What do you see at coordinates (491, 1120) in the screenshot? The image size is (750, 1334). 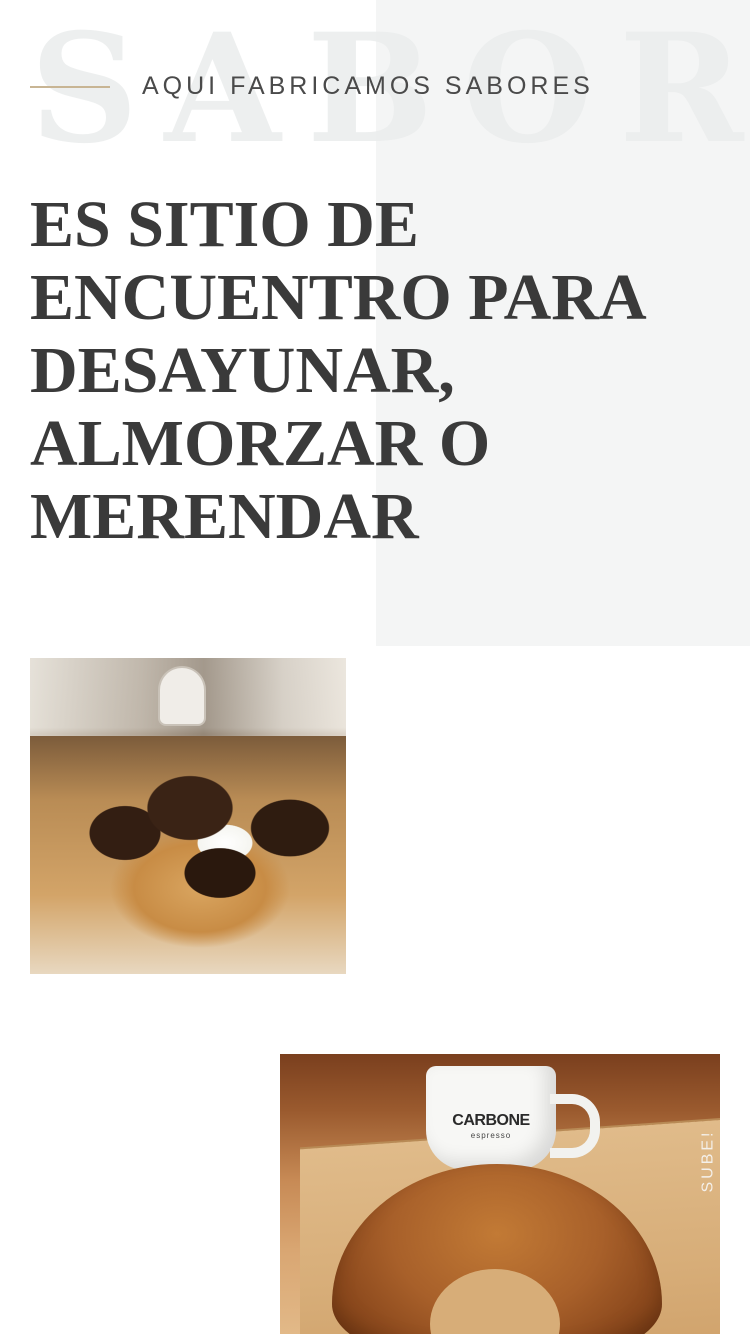 I see `cup-brand-logo: CARBONE` at bounding box center [491, 1120].